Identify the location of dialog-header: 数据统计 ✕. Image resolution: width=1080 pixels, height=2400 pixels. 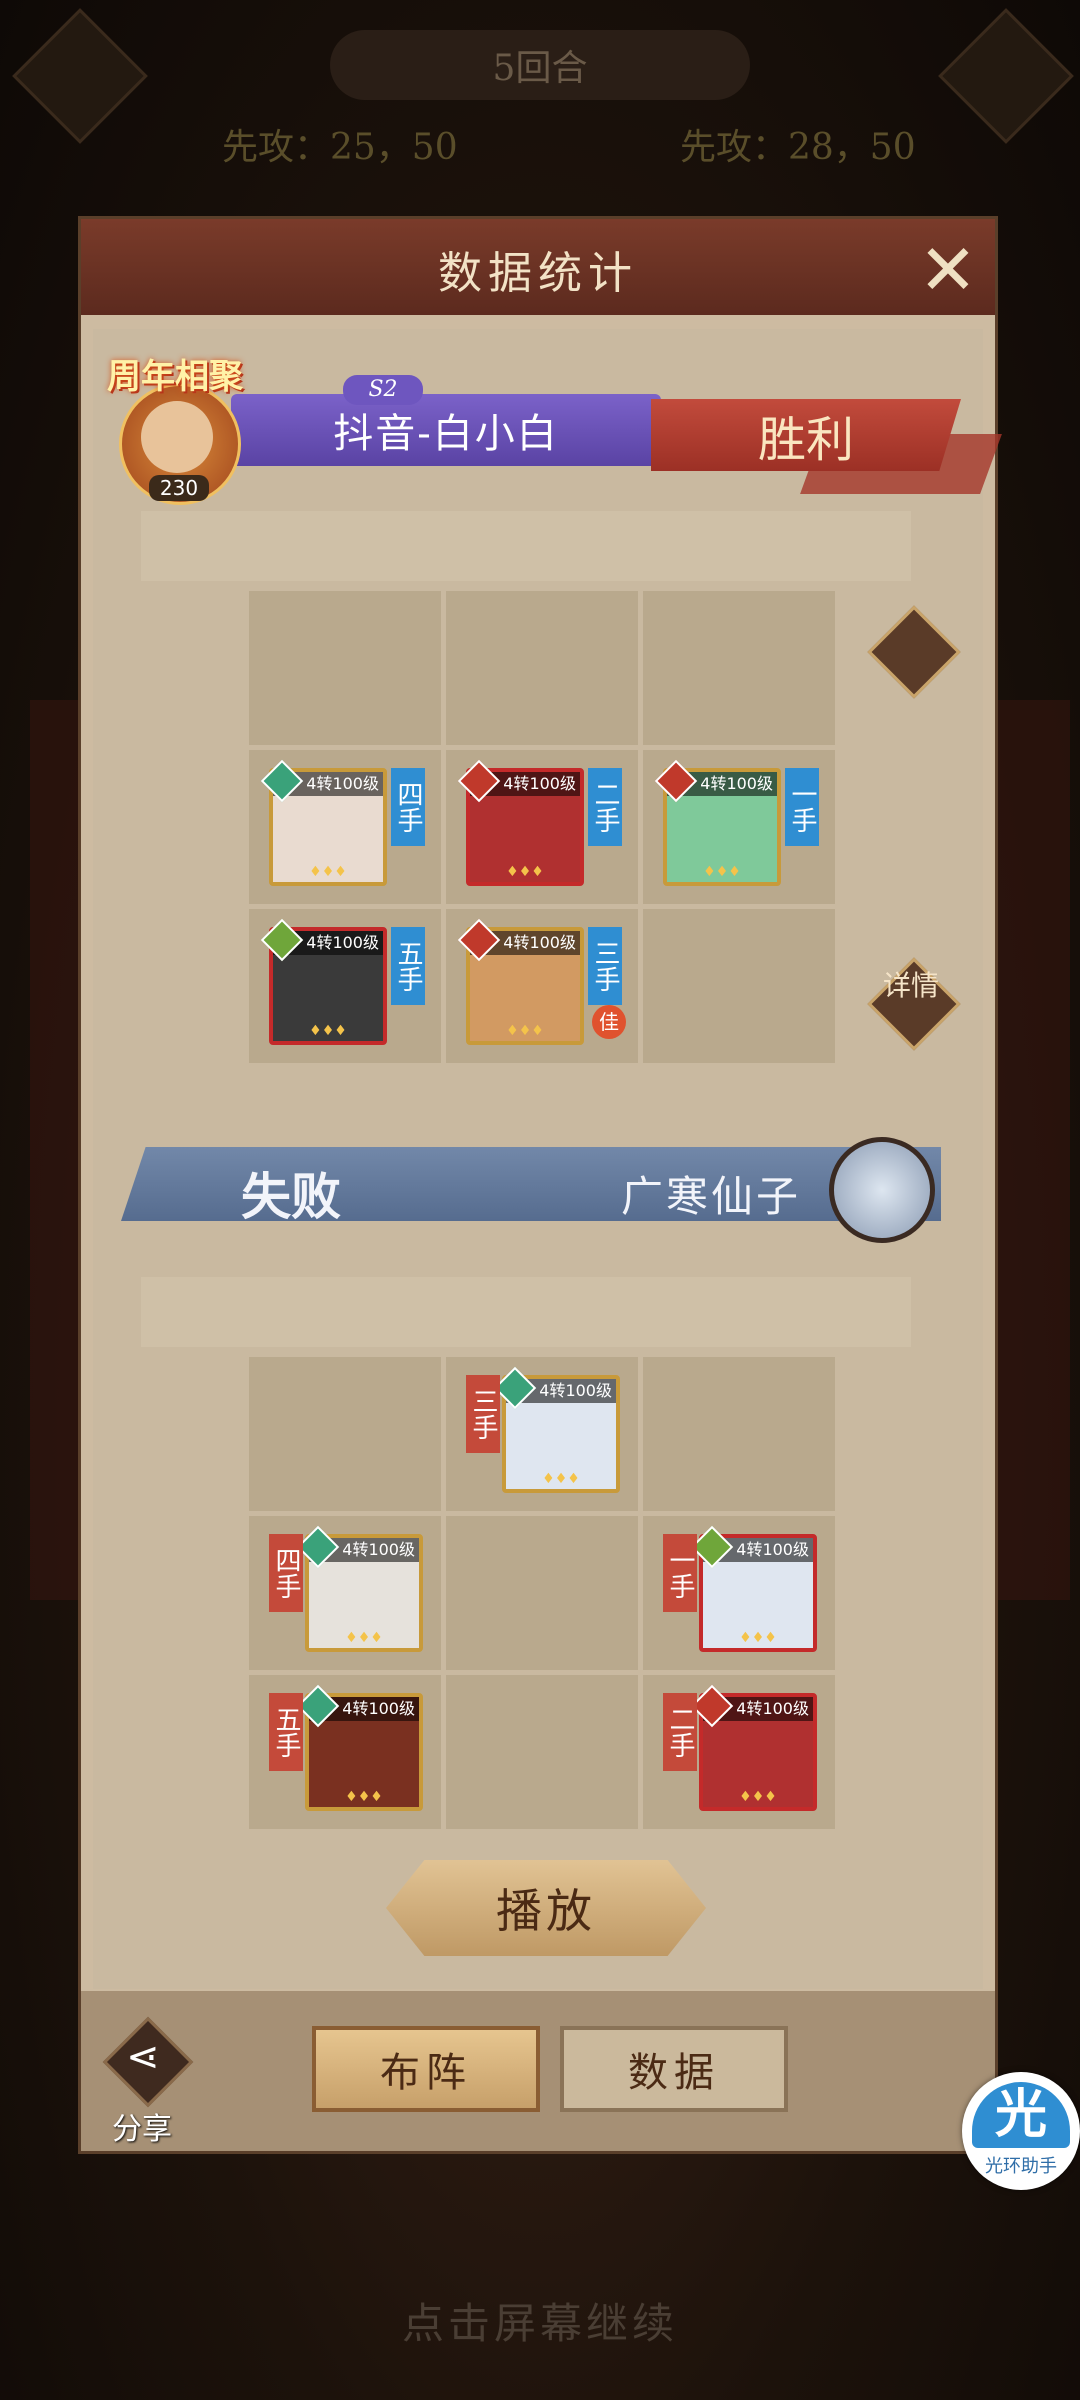
(538, 267).